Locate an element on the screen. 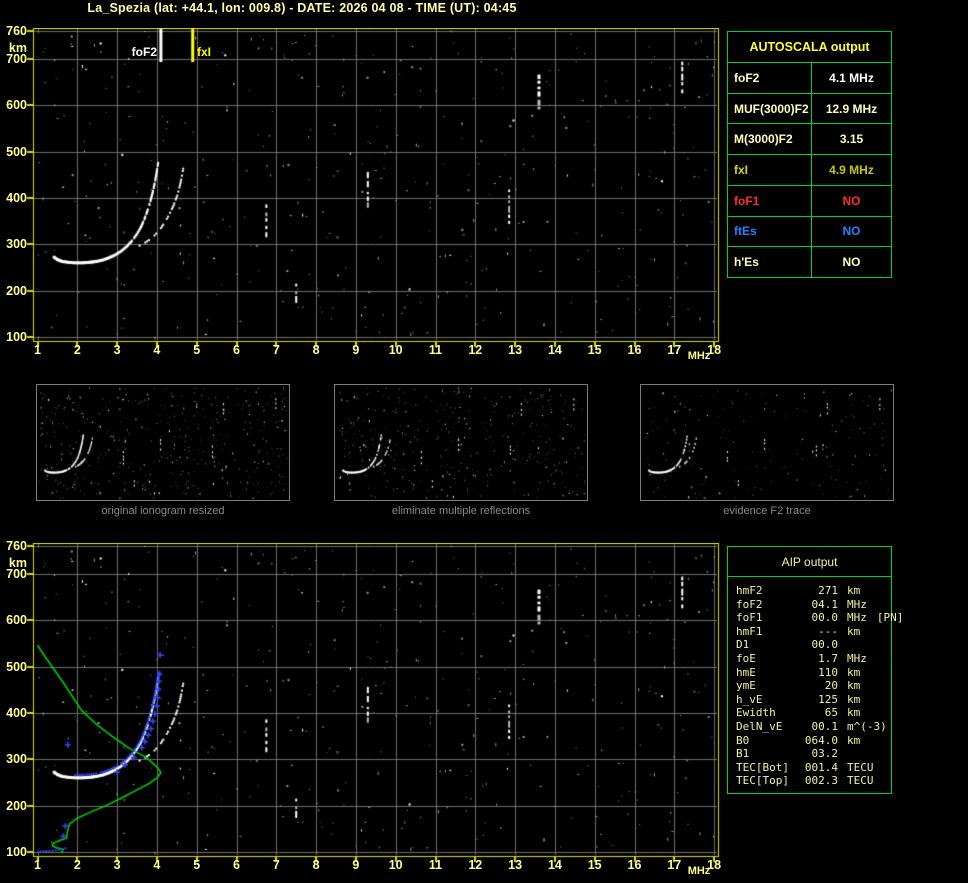 This screenshot has width=968, height=883. x-tick-label: 15 is located at coordinates (594, 865).